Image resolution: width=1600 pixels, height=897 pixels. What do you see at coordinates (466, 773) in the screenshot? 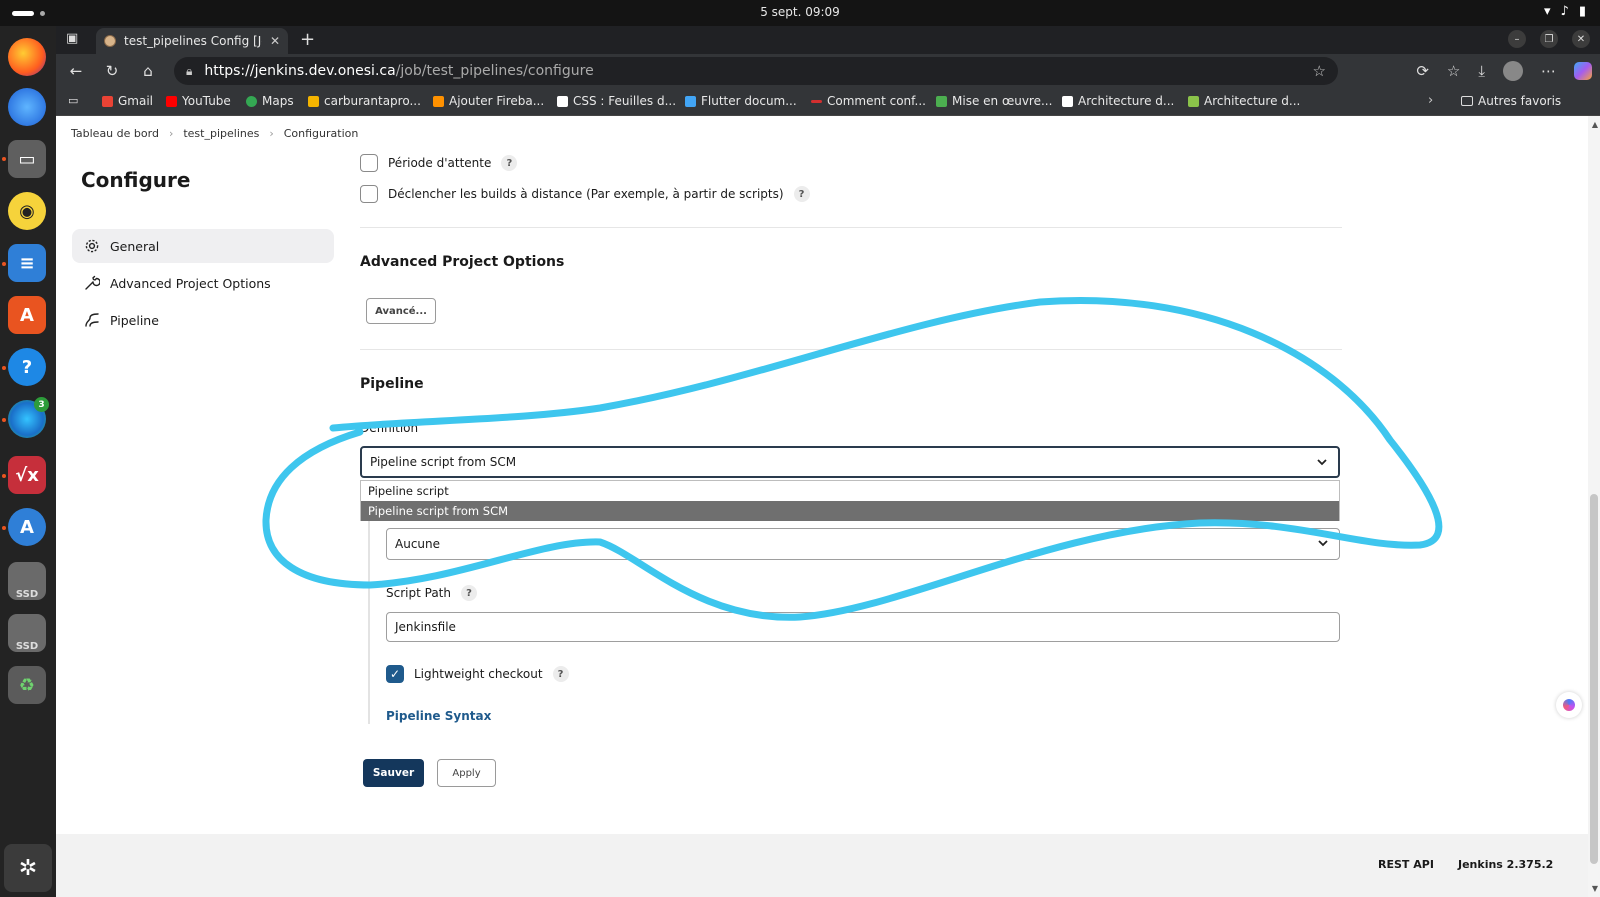
I see `apply-button: Apply` at bounding box center [466, 773].